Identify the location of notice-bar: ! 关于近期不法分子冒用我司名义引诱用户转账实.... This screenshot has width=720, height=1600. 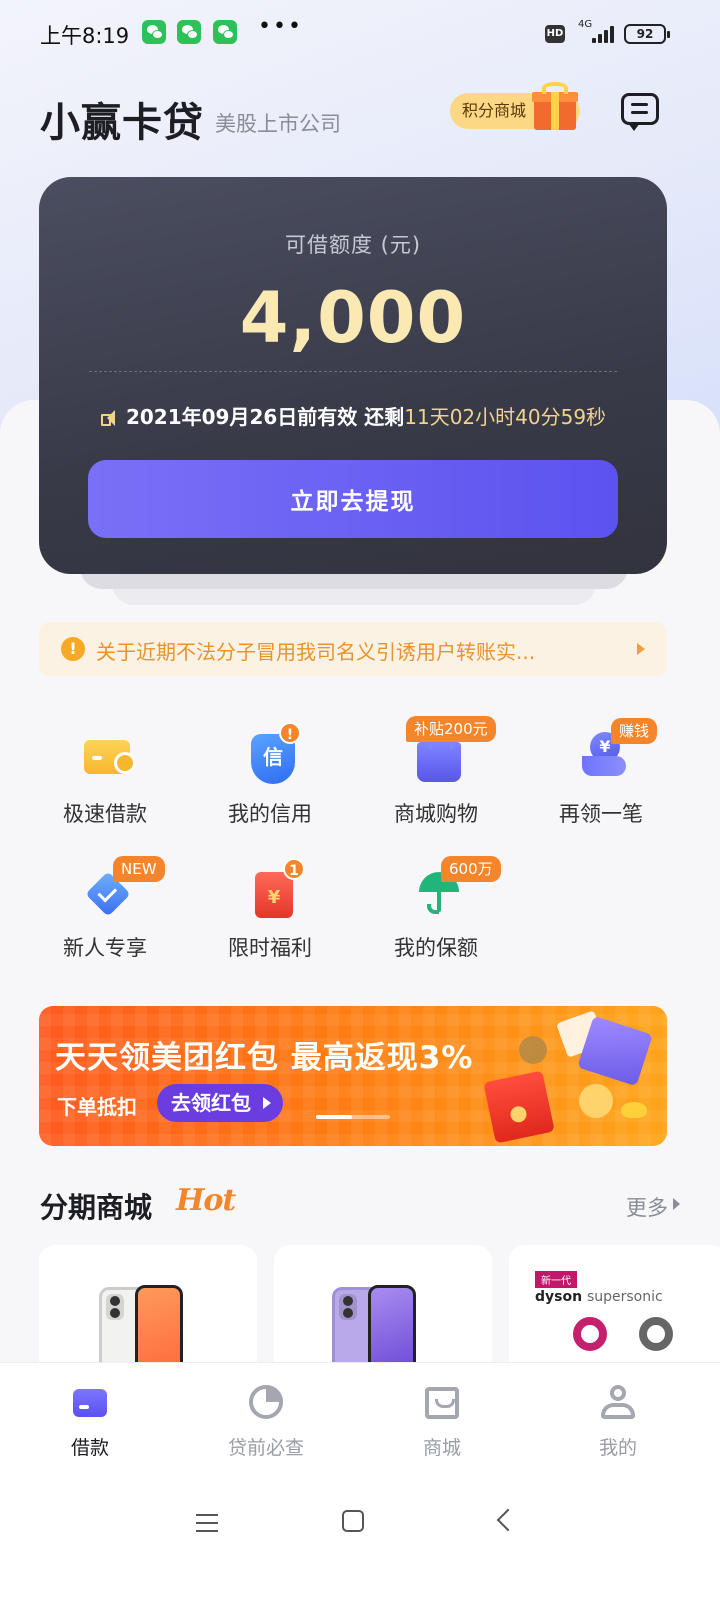
(353, 649).